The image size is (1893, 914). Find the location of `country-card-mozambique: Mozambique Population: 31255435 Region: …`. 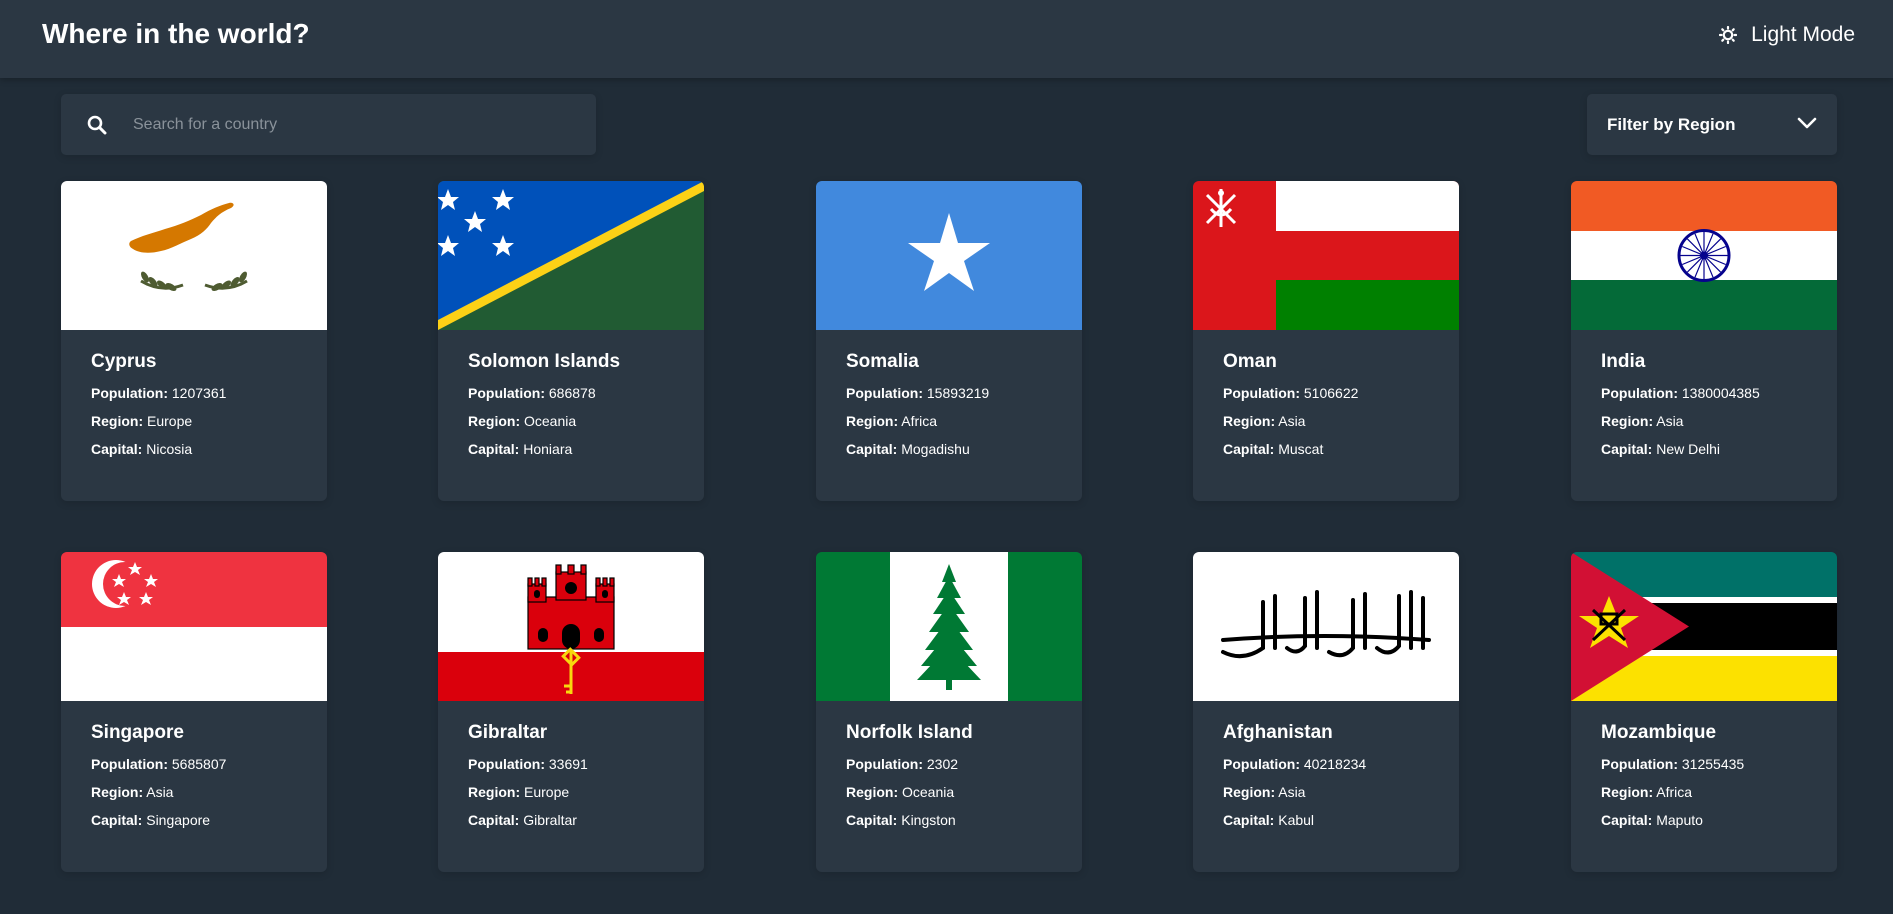

country-card-mozambique: Mozambique Population: 31255435 Region: … is located at coordinates (1704, 712).